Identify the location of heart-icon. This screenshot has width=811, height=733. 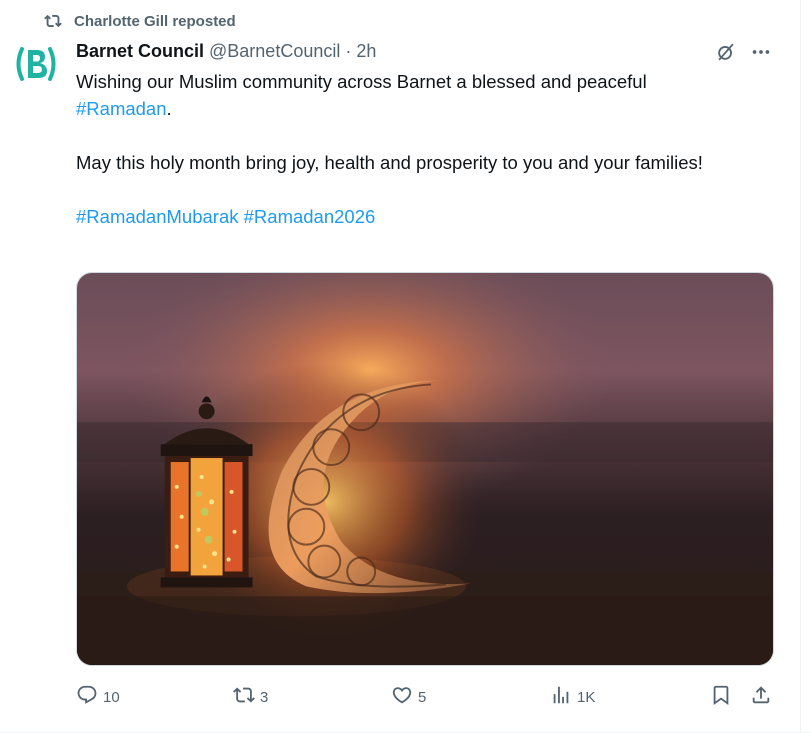
(402, 697).